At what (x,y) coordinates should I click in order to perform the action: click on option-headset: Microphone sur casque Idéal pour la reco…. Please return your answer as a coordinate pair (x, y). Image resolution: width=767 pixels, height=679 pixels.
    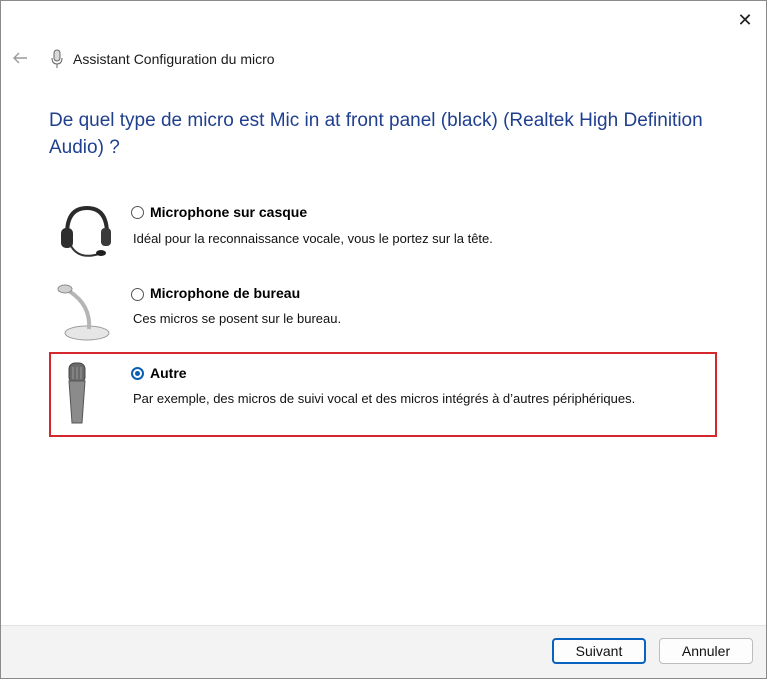
    Looking at the image, I should click on (383, 233).